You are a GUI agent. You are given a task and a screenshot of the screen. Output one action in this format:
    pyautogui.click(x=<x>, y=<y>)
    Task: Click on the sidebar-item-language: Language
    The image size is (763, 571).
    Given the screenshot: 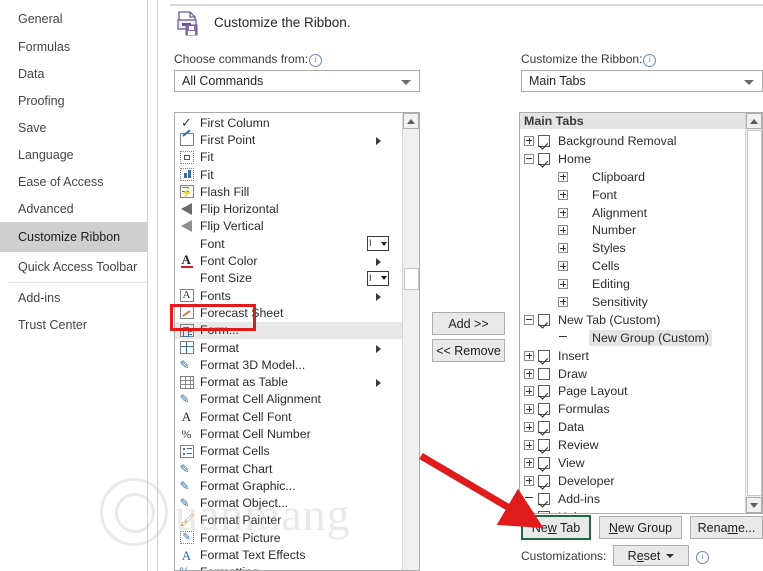 What is the action you would take?
    pyautogui.click(x=74, y=155)
    